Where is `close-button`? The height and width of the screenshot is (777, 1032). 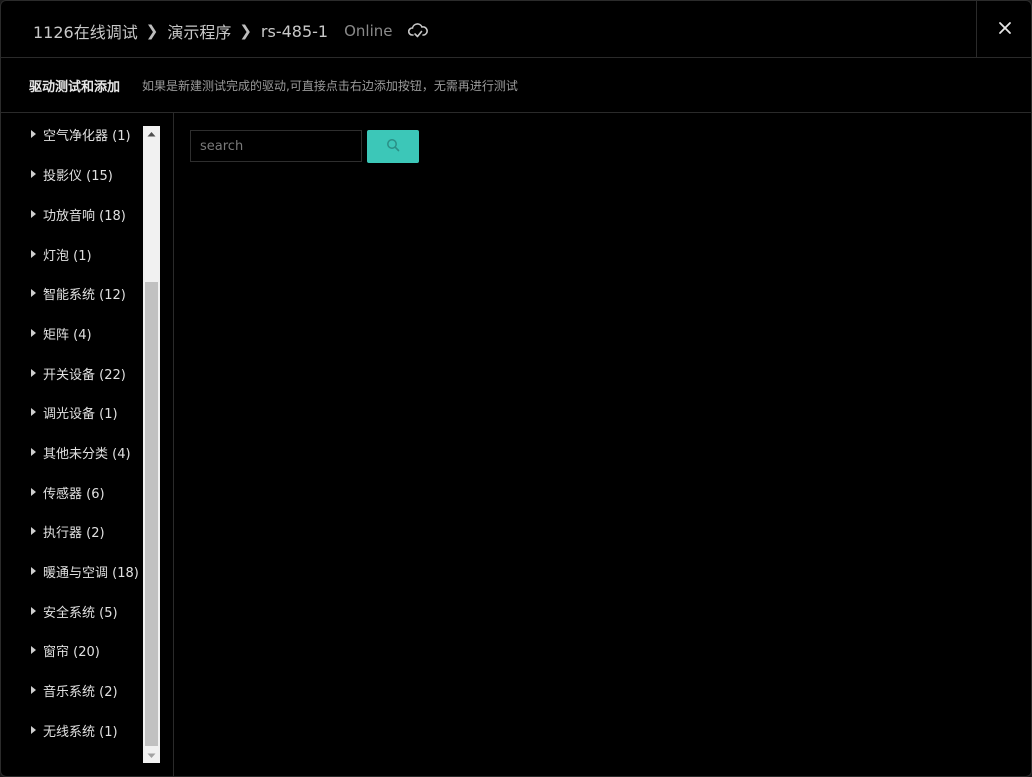 close-button is located at coordinates (1003, 29).